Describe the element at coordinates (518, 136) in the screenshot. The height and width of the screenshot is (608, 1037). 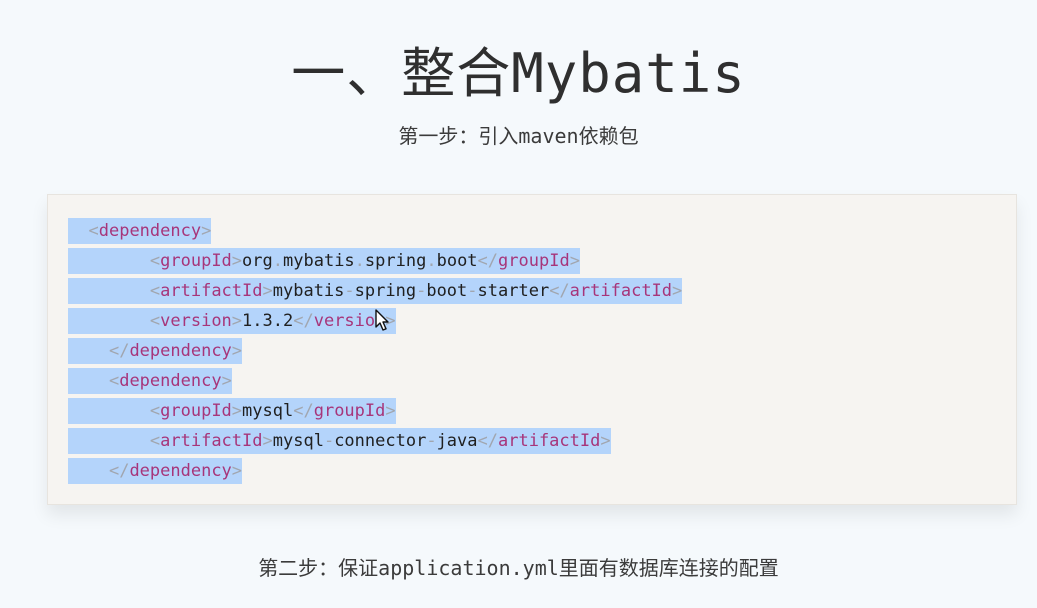
I see `step-one-text: 第一步：引入maven依赖包` at that location.